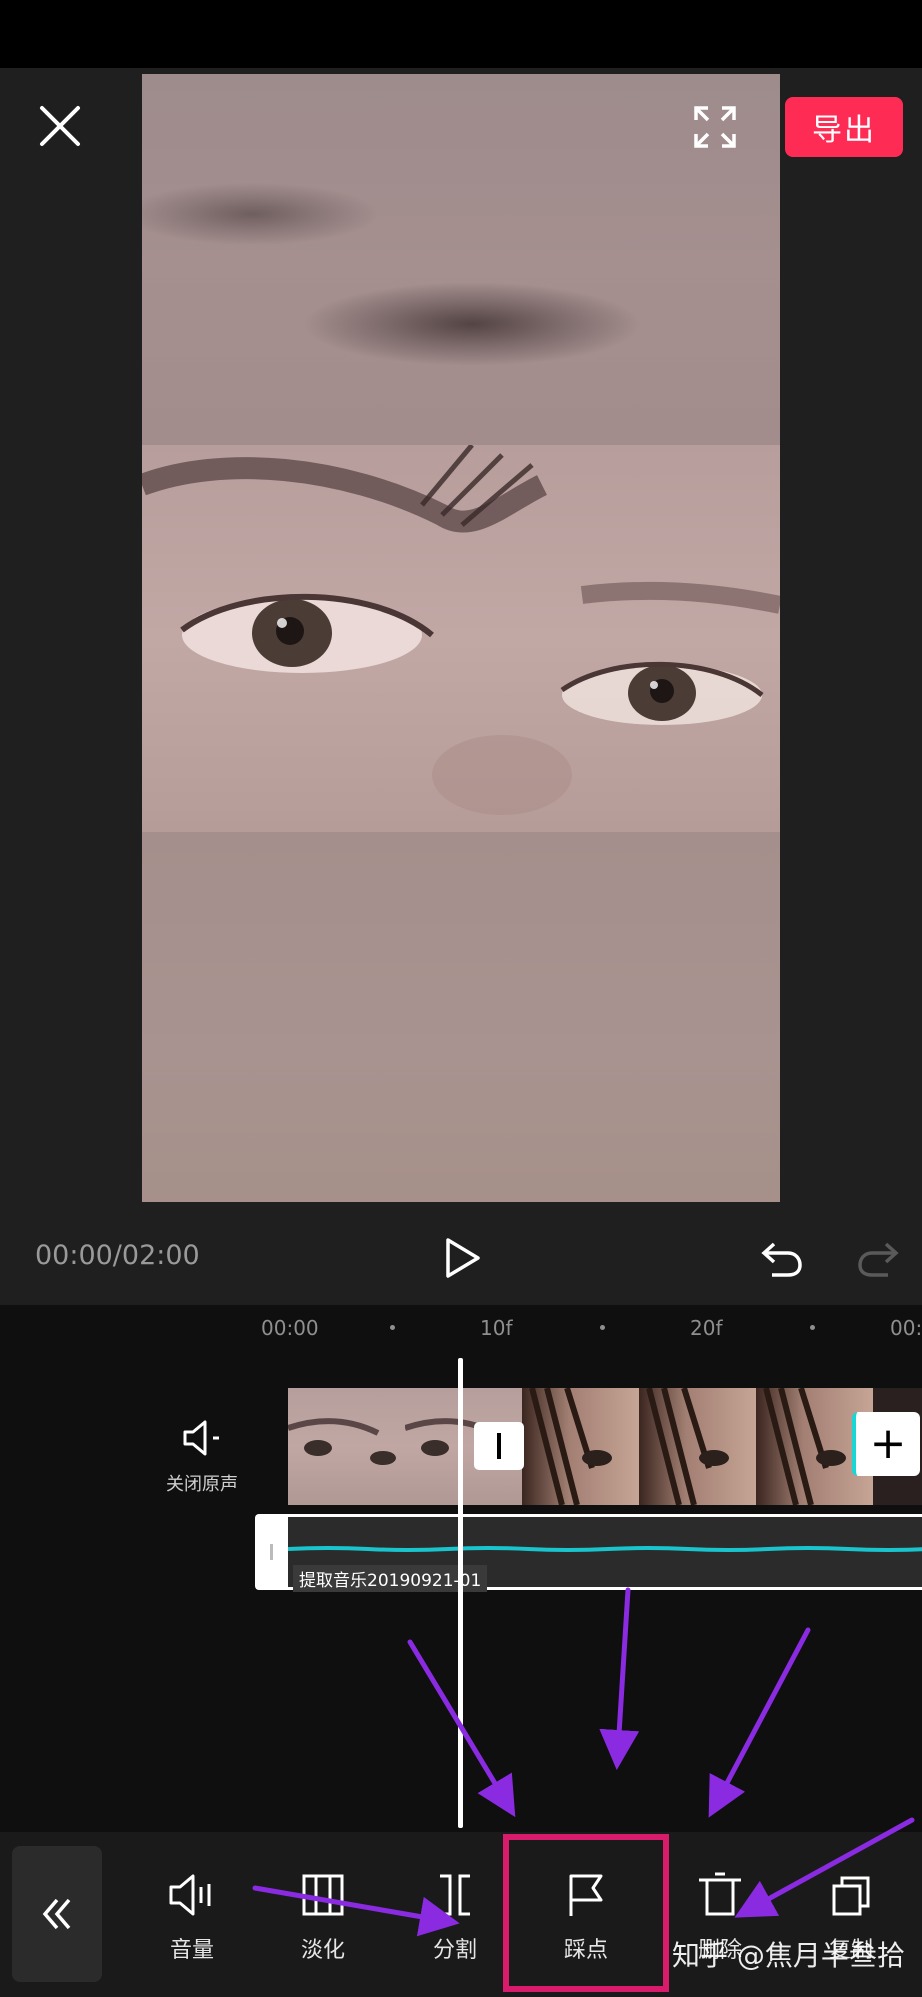 The image size is (922, 1997). I want to click on transition-icon, so click(499, 1446).